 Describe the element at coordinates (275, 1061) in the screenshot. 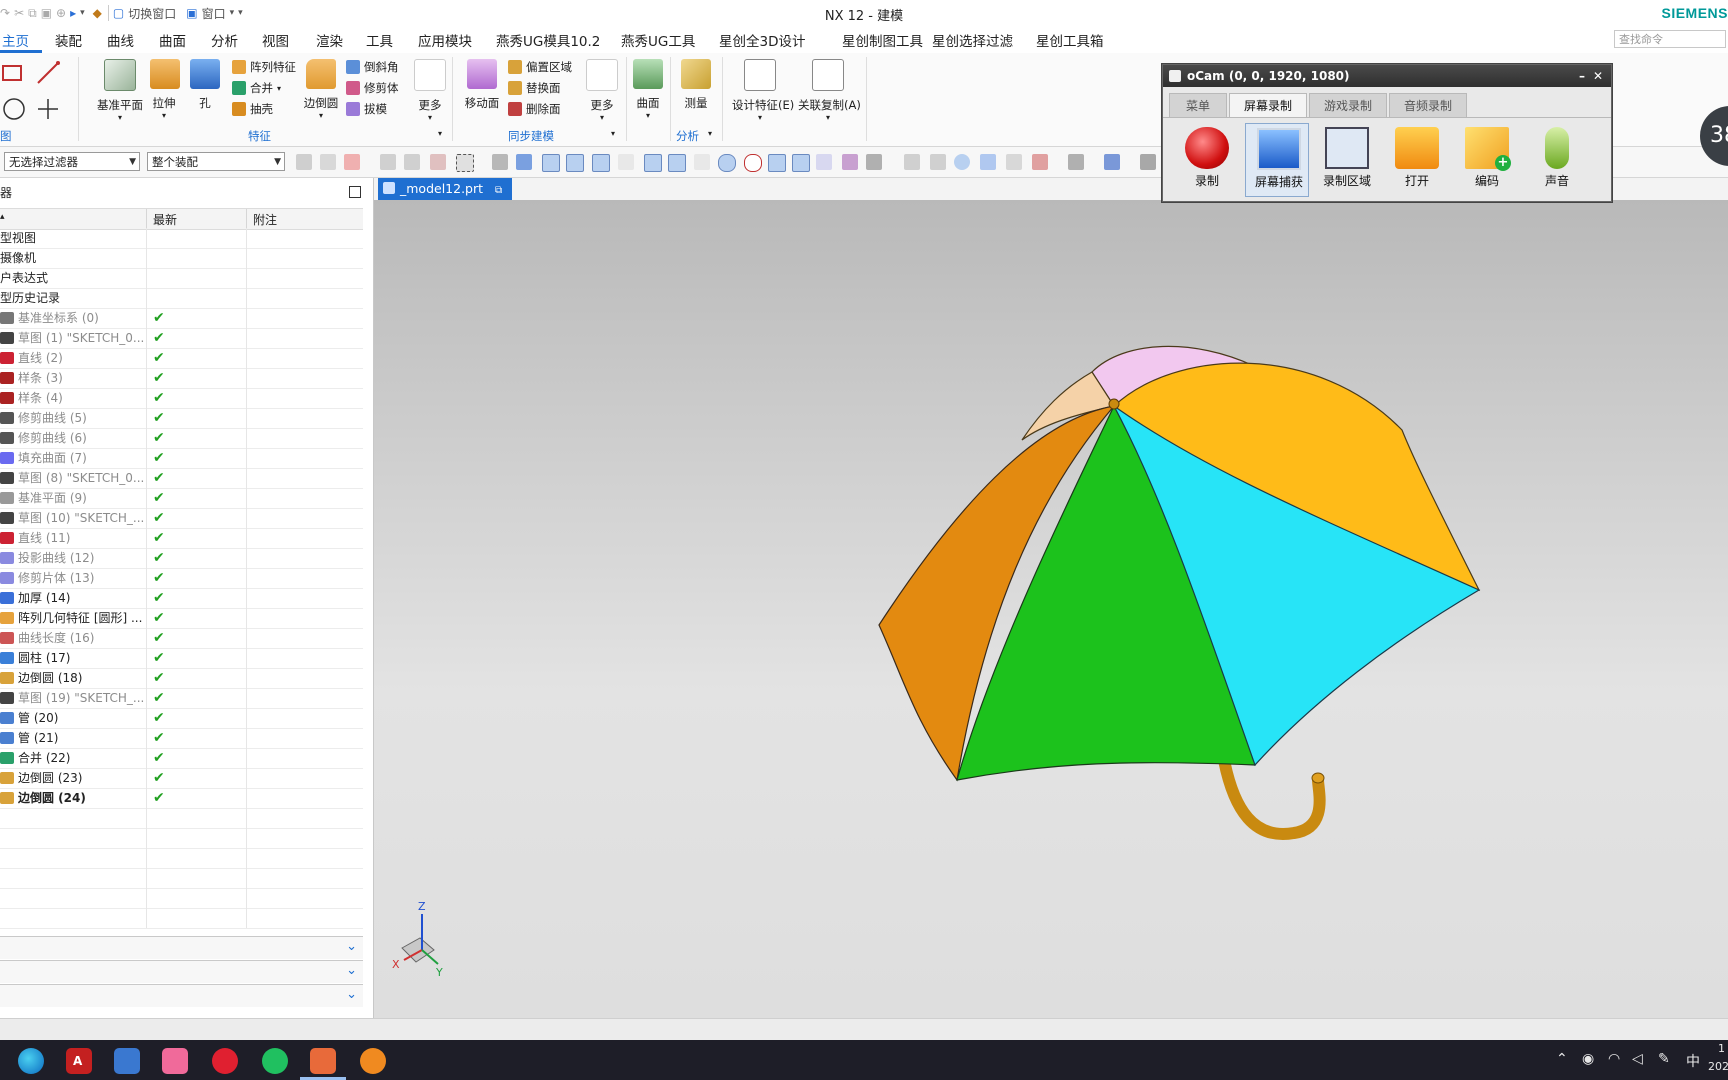

I see `wechat-icon` at that location.